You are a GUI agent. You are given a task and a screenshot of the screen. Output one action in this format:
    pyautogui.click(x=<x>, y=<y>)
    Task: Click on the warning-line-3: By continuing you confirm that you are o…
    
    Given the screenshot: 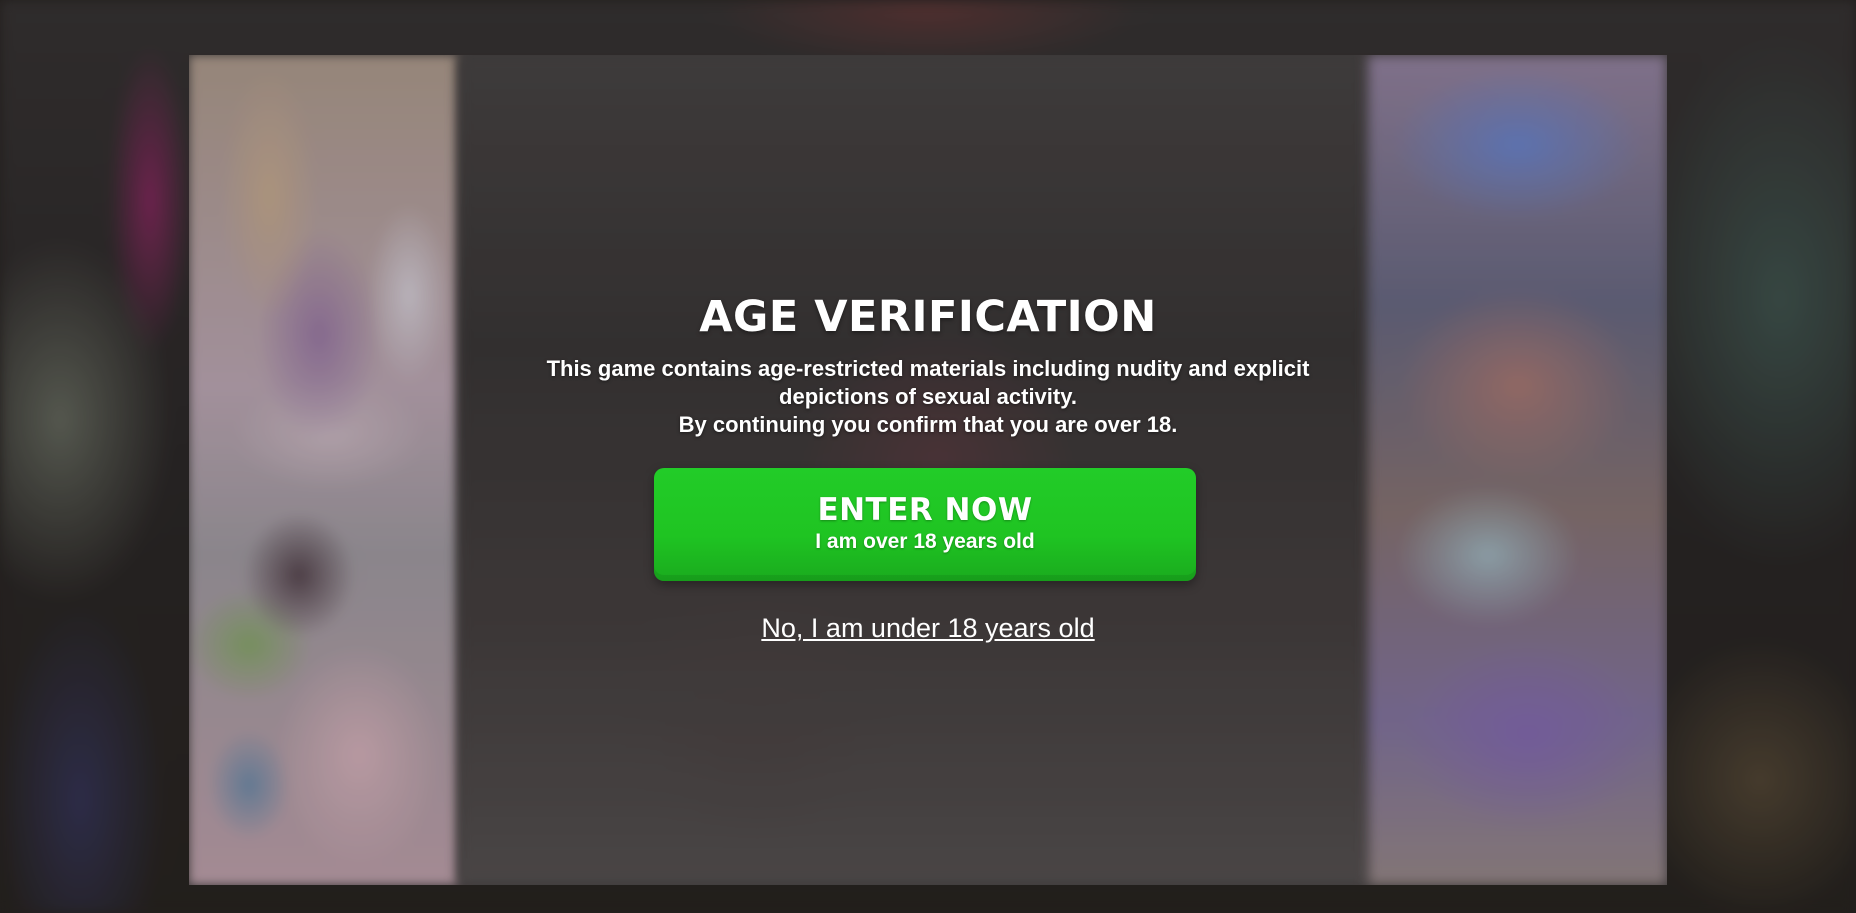 What is the action you would take?
    pyautogui.click(x=928, y=424)
    